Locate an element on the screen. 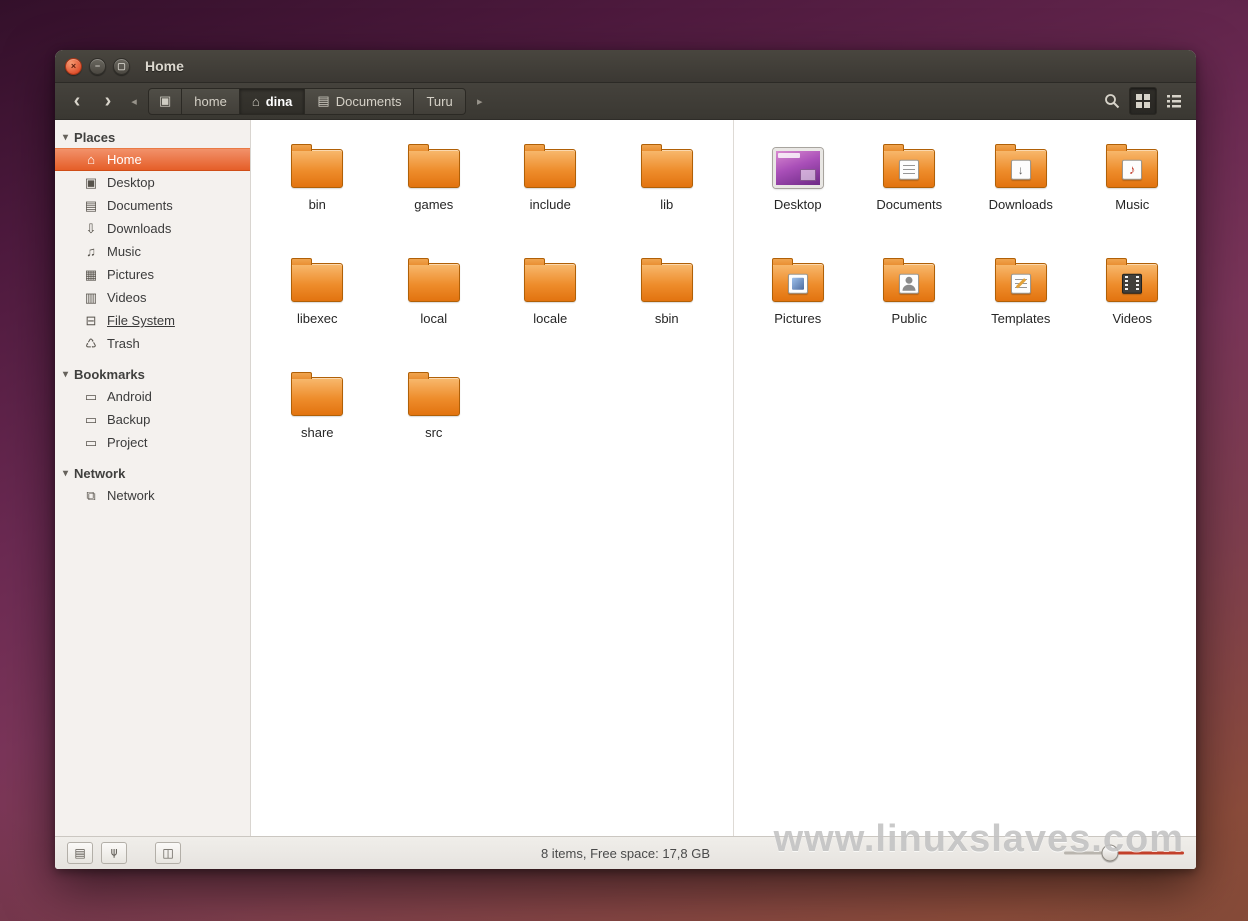  sidebar-item-network: ⧉ Network is located at coordinates (152, 495).